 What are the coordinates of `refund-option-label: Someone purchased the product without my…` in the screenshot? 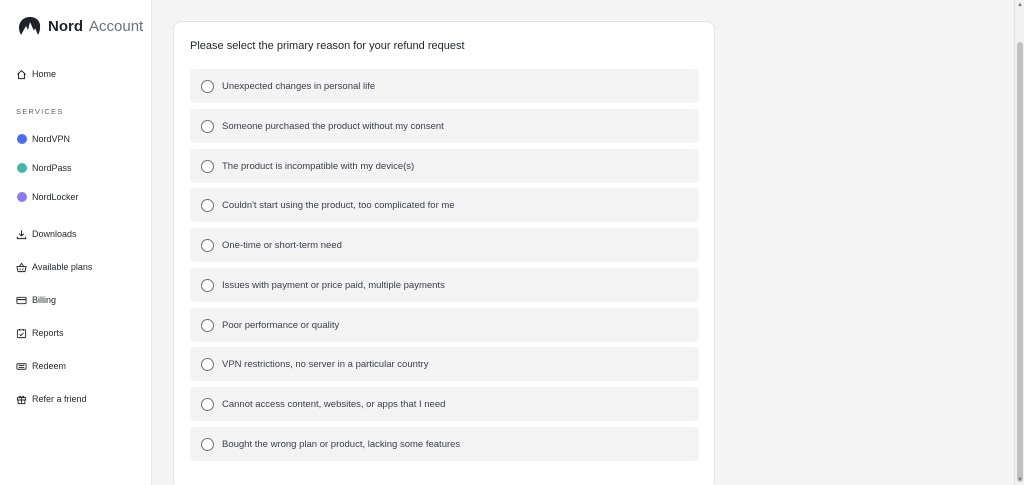 It's located at (333, 126).